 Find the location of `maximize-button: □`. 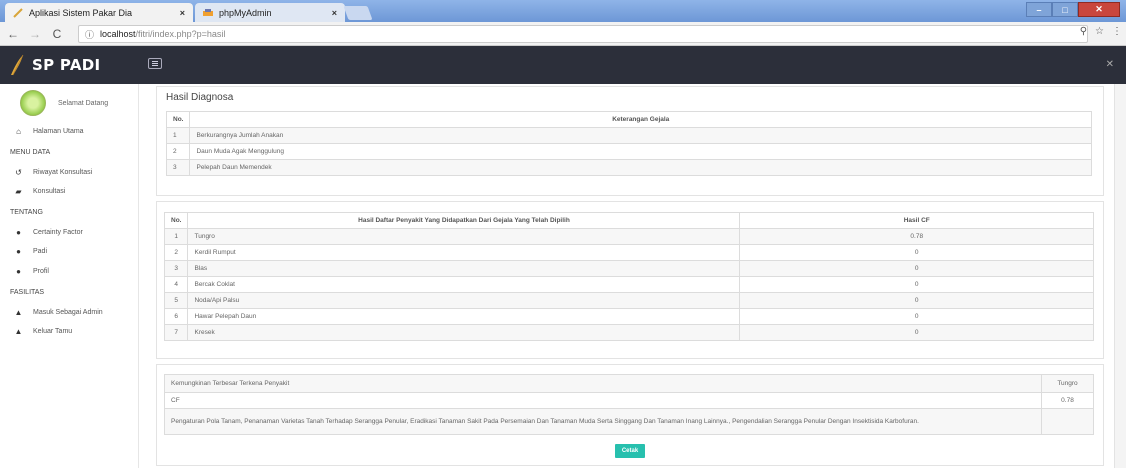

maximize-button: □ is located at coordinates (1065, 9).